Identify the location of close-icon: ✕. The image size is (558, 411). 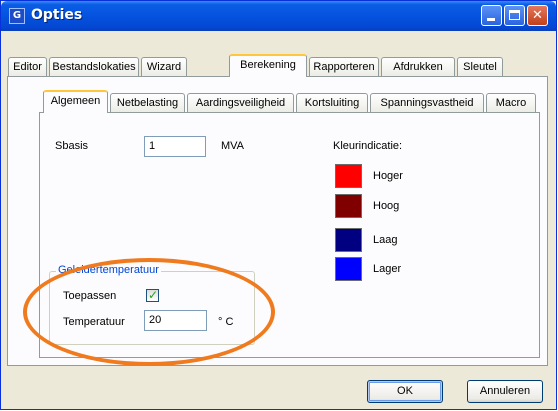
(537, 15).